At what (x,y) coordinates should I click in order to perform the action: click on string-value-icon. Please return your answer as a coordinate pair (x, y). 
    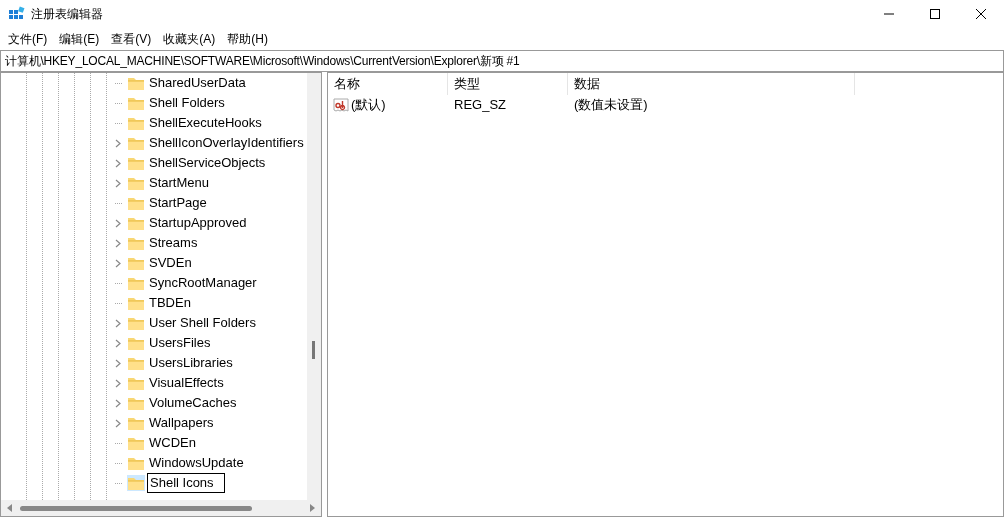
    Looking at the image, I should click on (341, 105).